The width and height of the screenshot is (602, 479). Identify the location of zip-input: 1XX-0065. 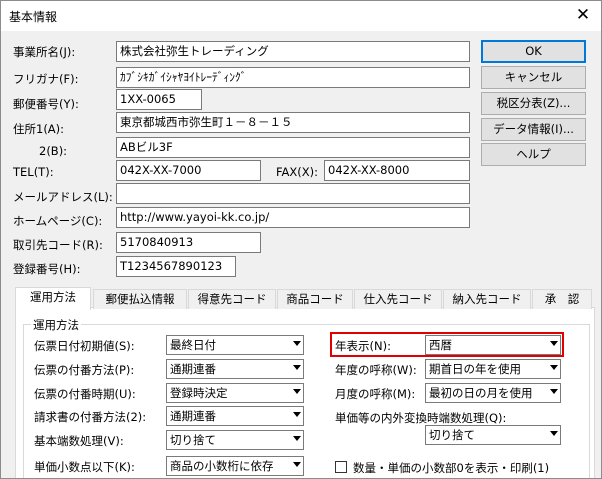
(159, 99).